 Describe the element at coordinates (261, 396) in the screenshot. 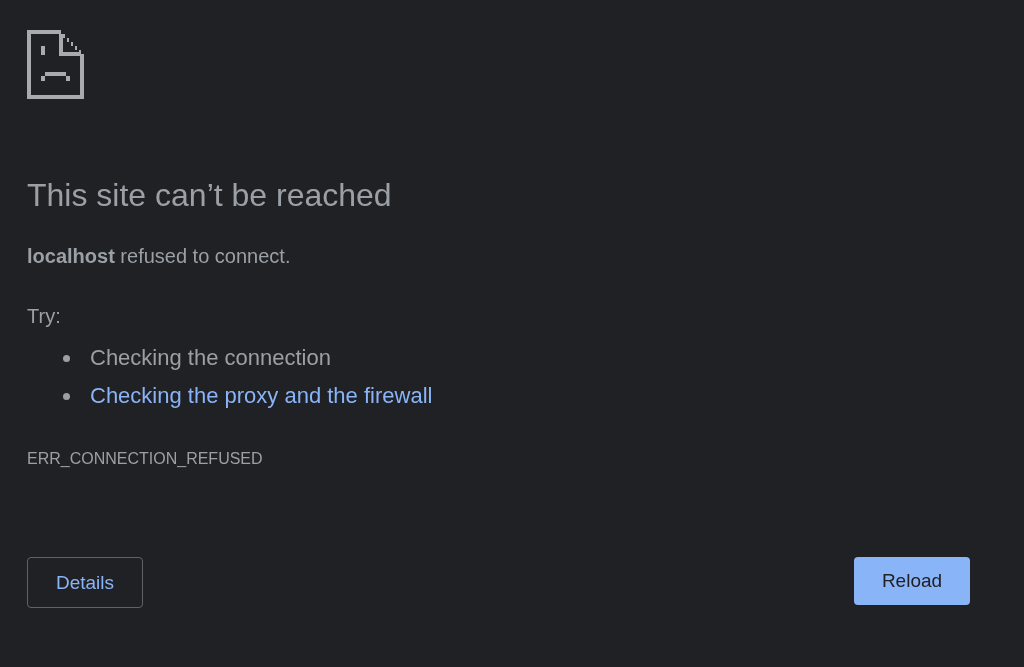

I see `suggestion-link: Checking the proxy and the firewall` at that location.